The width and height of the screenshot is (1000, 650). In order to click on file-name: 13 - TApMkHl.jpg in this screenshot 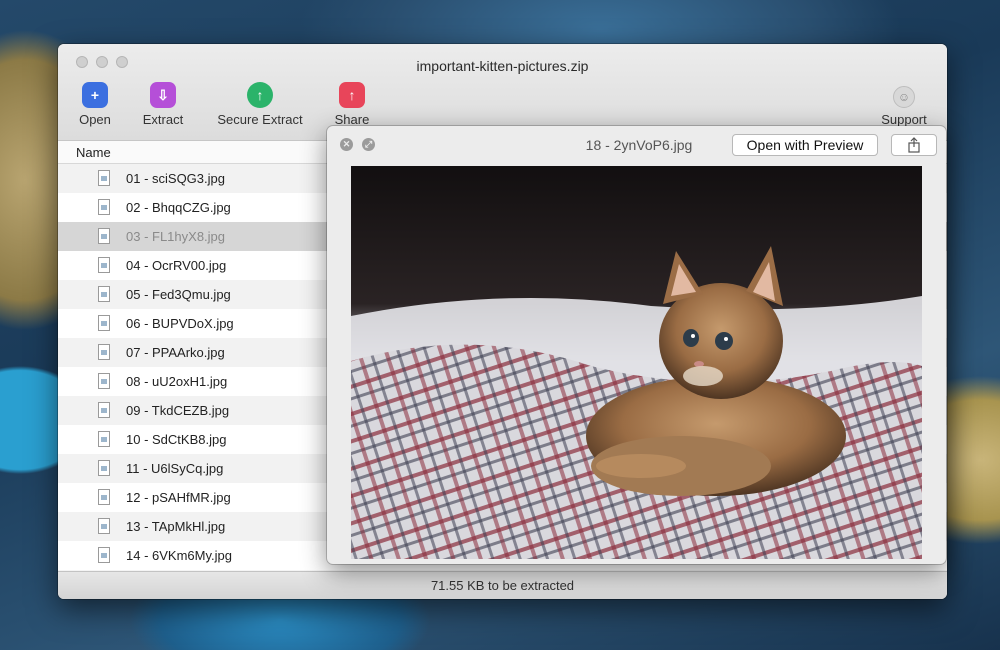, I will do `click(176, 526)`.